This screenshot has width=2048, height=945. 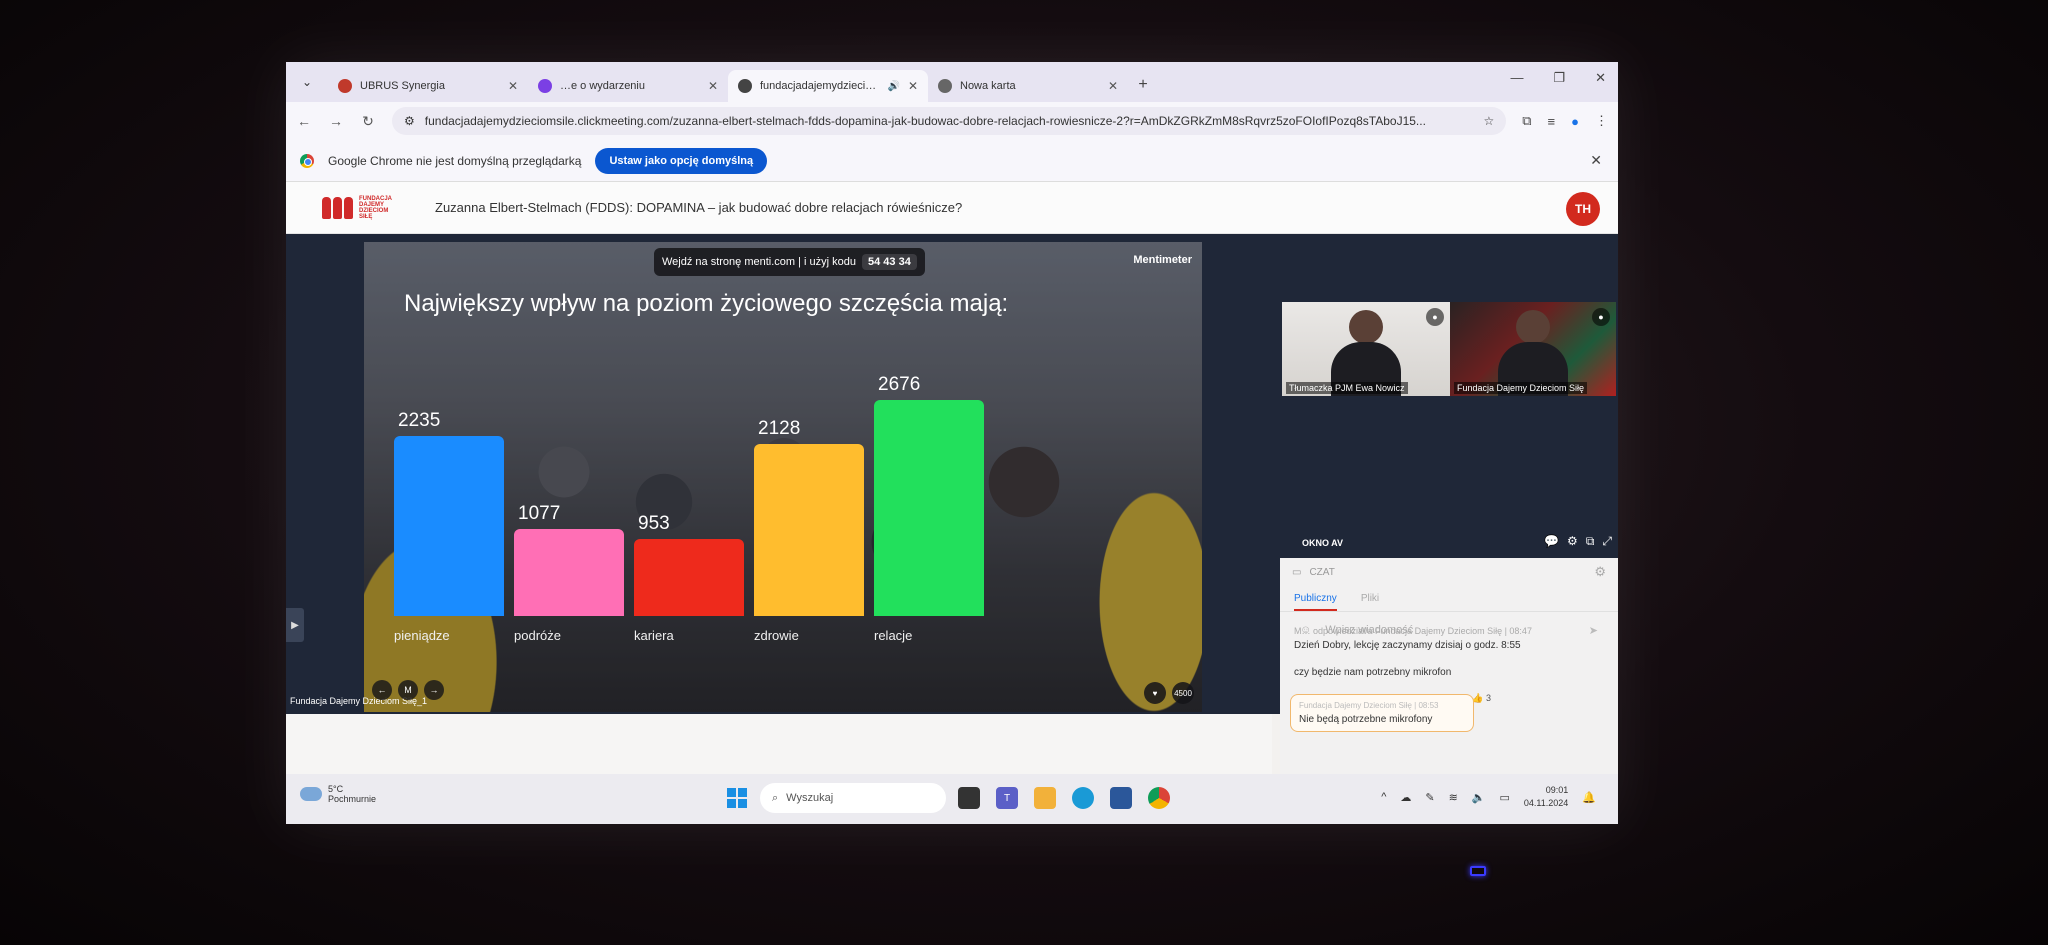 I want to click on tab-public: Publiczny, so click(x=1315, y=598).